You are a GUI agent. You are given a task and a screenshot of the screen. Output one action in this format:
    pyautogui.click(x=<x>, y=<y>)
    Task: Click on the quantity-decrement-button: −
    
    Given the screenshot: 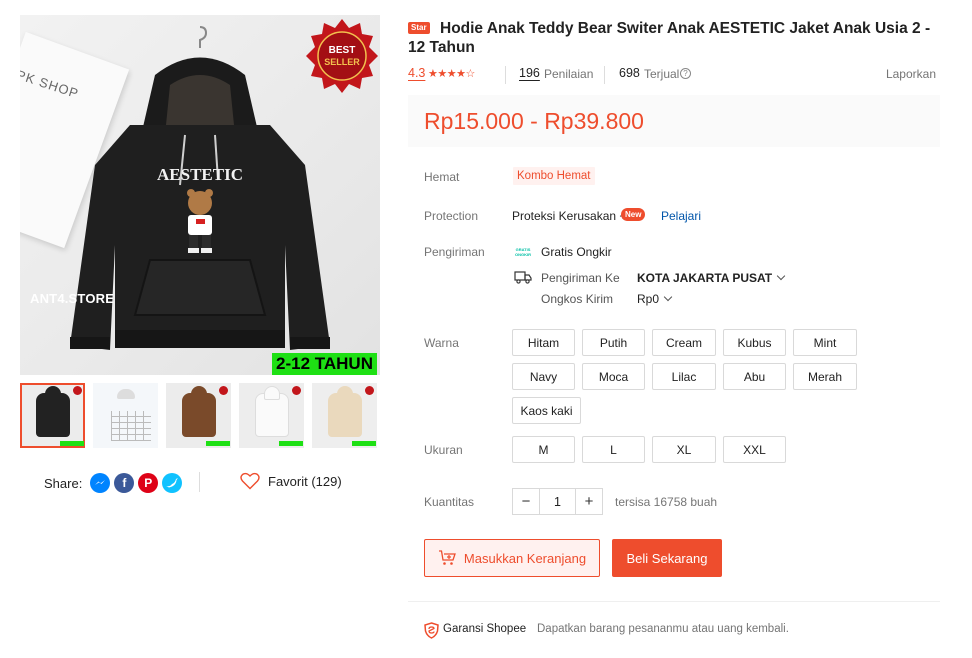 What is the action you would take?
    pyautogui.click(x=526, y=501)
    